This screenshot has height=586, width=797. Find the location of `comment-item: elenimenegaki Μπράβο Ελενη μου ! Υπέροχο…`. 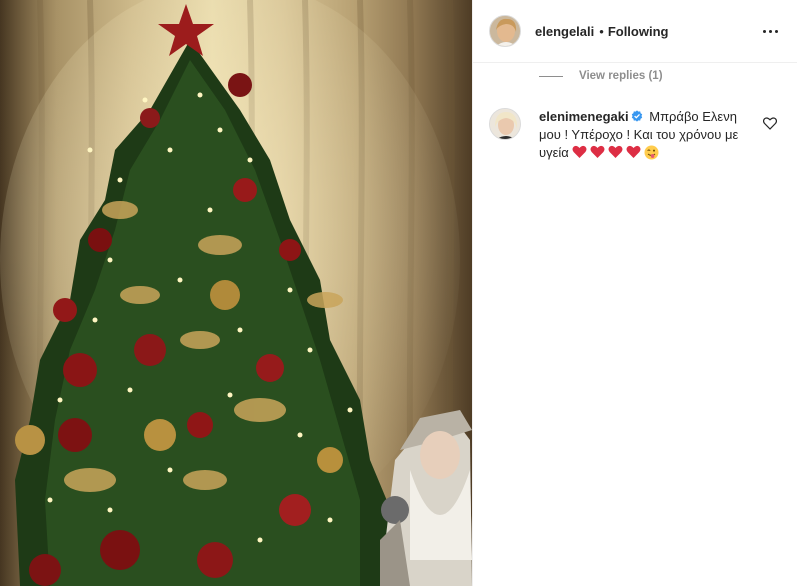

comment-item: elenimenegaki Μπράβο Ελενη μου ! Υπέροχο… is located at coordinates (639, 135).